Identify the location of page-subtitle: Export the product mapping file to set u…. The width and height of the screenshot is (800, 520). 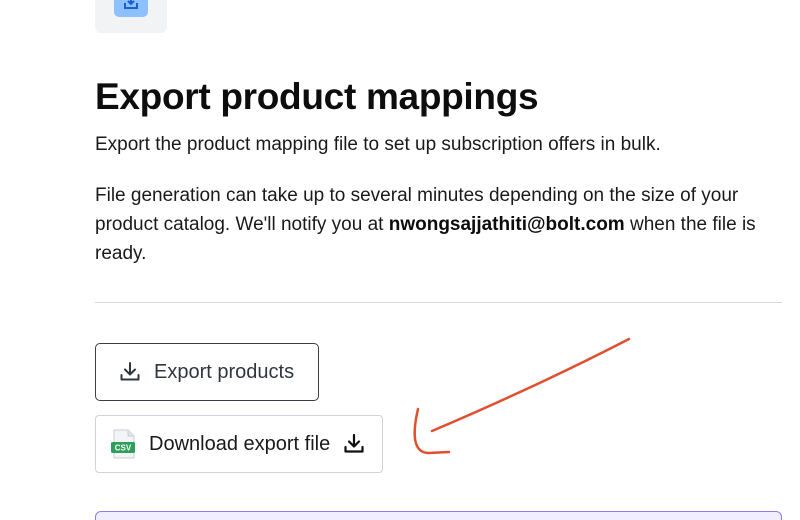
(378, 144).